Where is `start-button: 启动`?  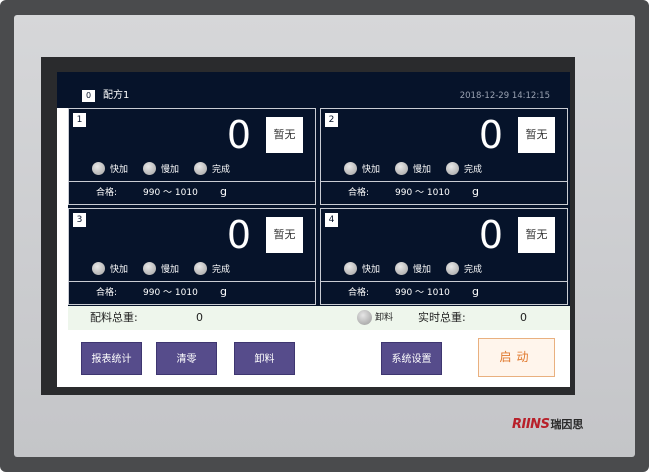
start-button: 启动 is located at coordinates (516, 357).